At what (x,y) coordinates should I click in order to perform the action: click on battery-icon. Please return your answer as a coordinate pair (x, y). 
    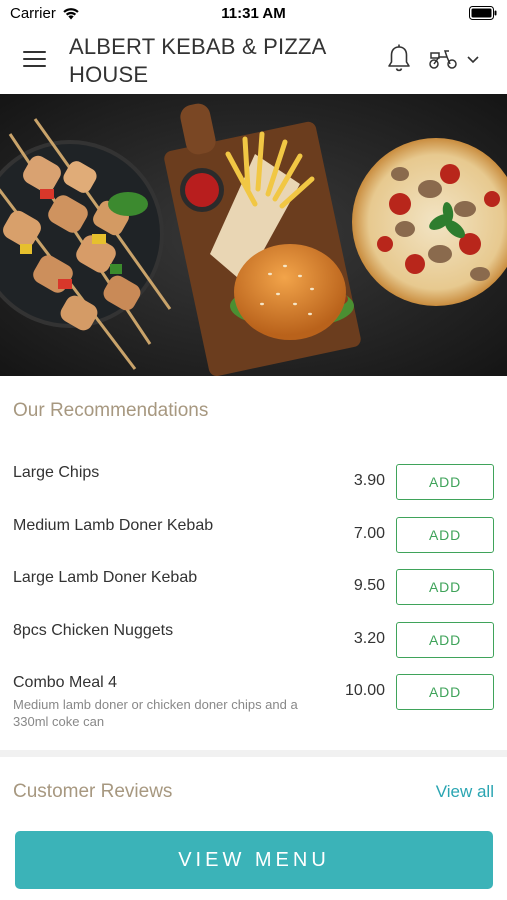
    Looking at the image, I should click on (483, 13).